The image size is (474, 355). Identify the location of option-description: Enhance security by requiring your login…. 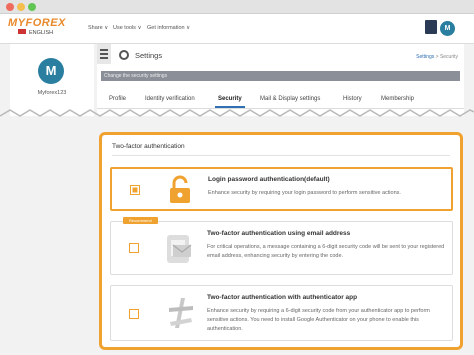
(304, 193).